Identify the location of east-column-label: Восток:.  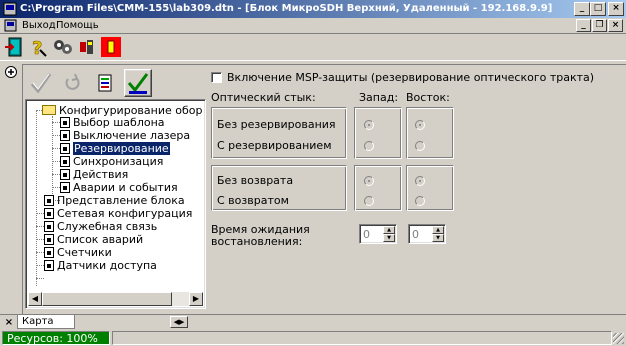
(428, 97).